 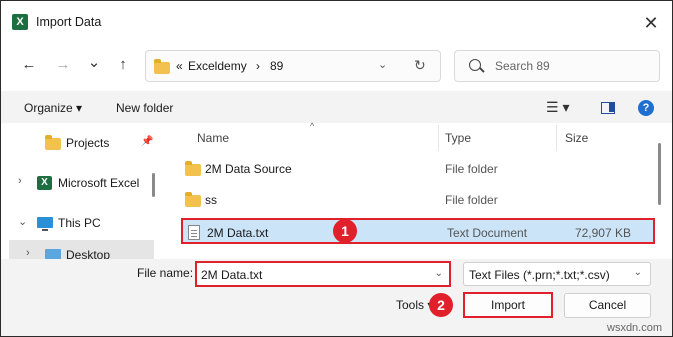 I want to click on nav-item-this-pc: ⌄ This PC, so click(x=73, y=223).